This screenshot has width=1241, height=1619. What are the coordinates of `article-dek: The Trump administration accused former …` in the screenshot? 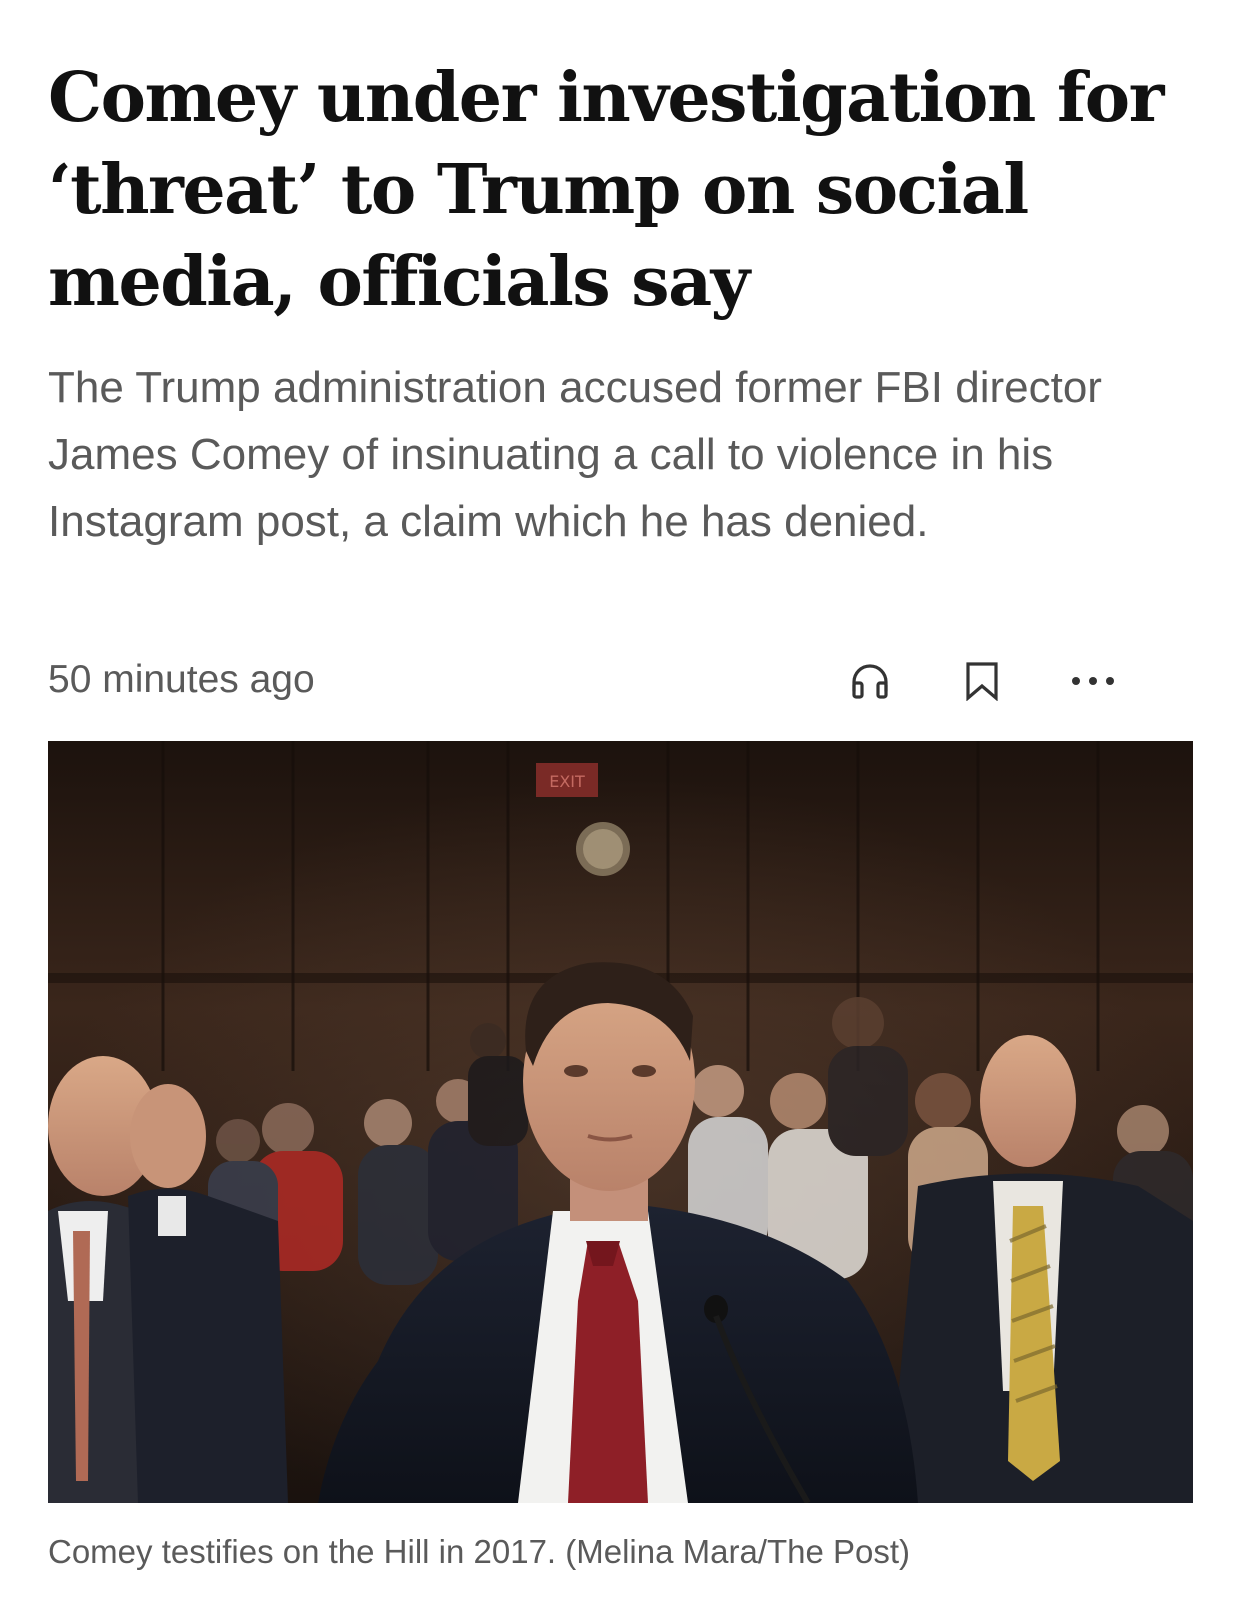 It's located at (575, 454).